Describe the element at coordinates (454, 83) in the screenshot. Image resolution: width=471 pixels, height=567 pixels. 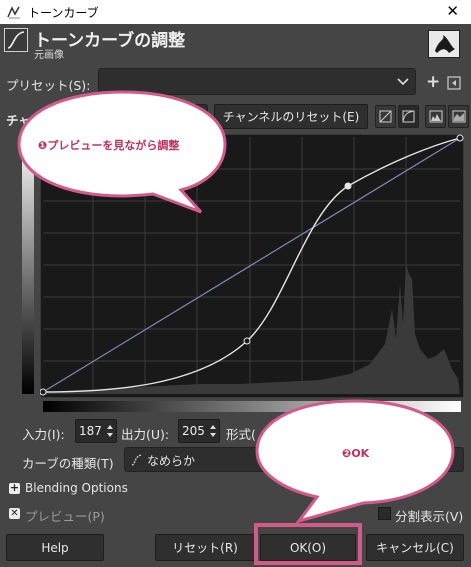
I see `preset-menu-icon` at that location.